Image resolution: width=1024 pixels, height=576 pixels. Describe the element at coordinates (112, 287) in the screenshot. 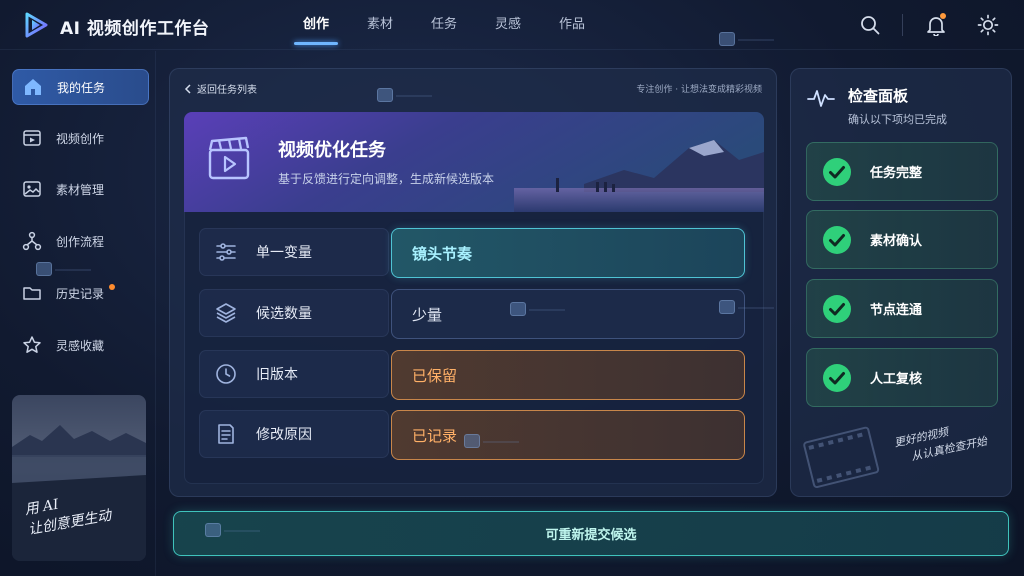

I see `history-badge-dot` at that location.